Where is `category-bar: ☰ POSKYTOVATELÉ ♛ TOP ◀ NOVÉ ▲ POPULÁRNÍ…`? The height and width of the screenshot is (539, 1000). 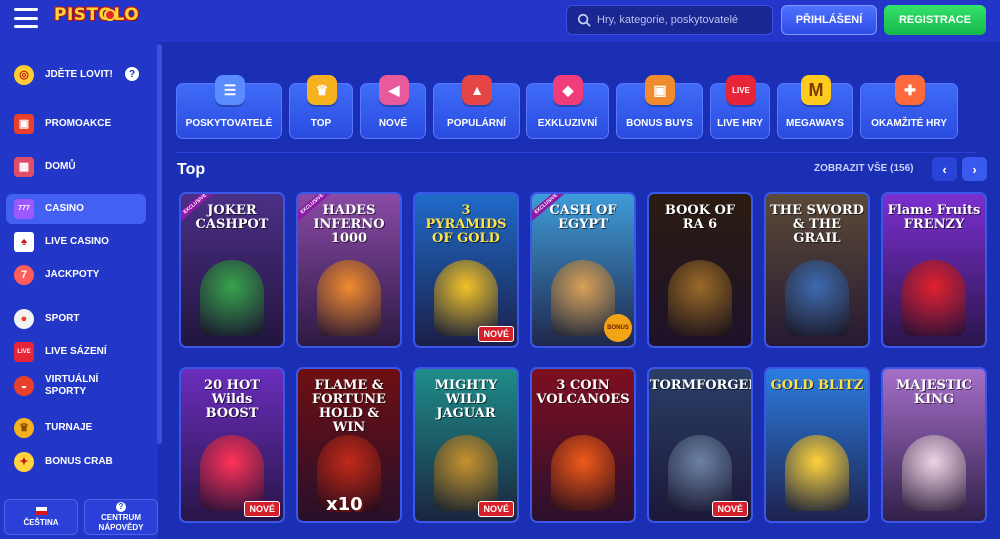 category-bar: ☰ POSKYTOVATELÉ ♛ TOP ◀ NOVÉ ▲ POPULÁRNÍ… is located at coordinates (576, 107).